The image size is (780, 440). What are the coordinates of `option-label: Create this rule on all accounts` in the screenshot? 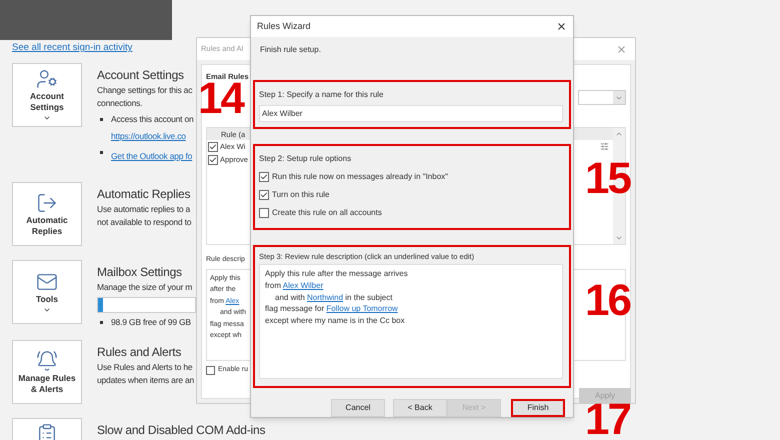 It's located at (327, 213).